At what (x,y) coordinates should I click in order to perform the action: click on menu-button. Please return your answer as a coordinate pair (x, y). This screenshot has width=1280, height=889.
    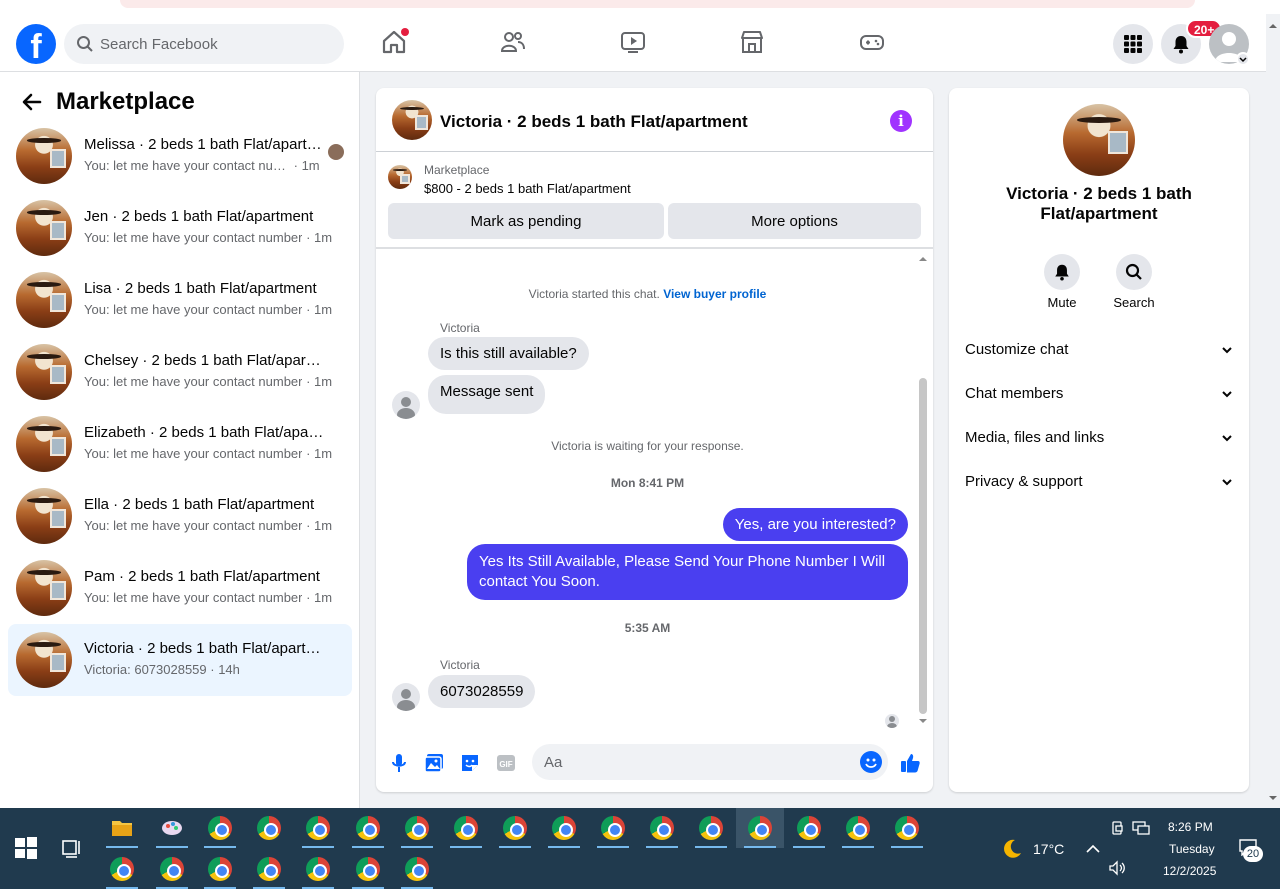
    Looking at the image, I should click on (1133, 44).